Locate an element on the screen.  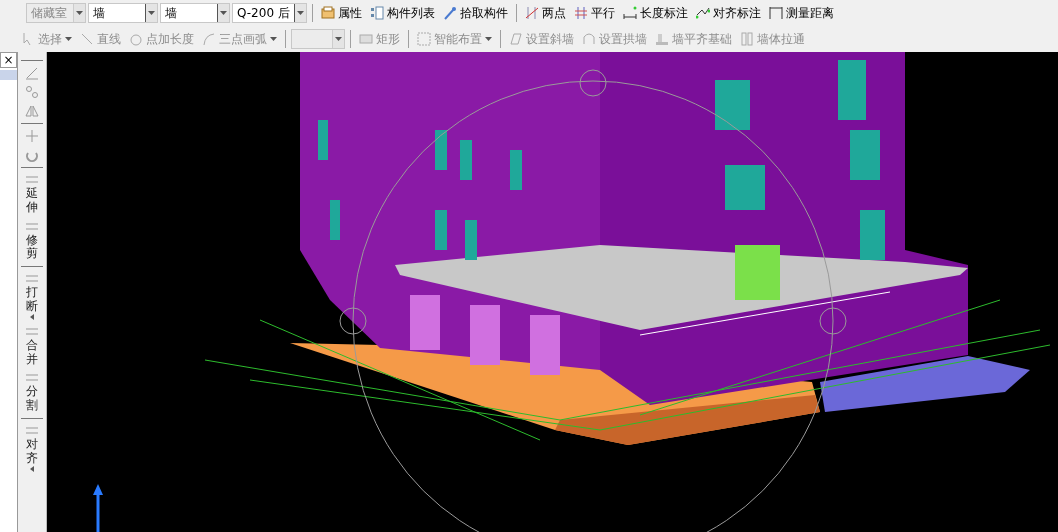
dotted-square-icon is located at coordinates (424, 39).